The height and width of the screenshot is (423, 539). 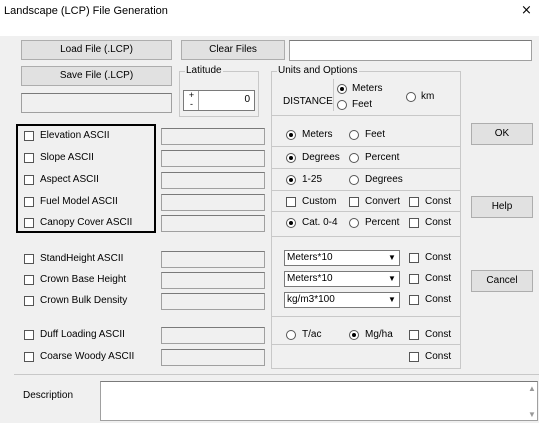 I want to click on fuel-model-label: Fuel Model ASCII, so click(x=79, y=201).